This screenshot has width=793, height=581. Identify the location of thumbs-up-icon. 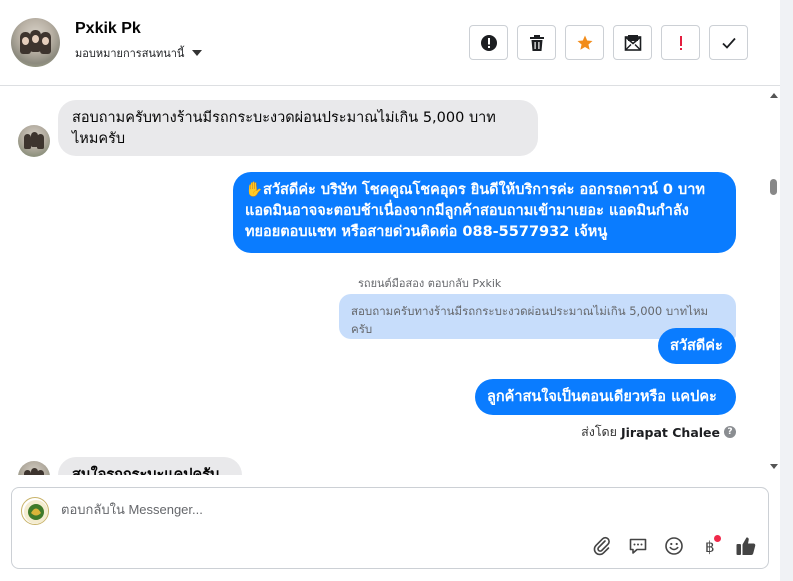
(746, 546).